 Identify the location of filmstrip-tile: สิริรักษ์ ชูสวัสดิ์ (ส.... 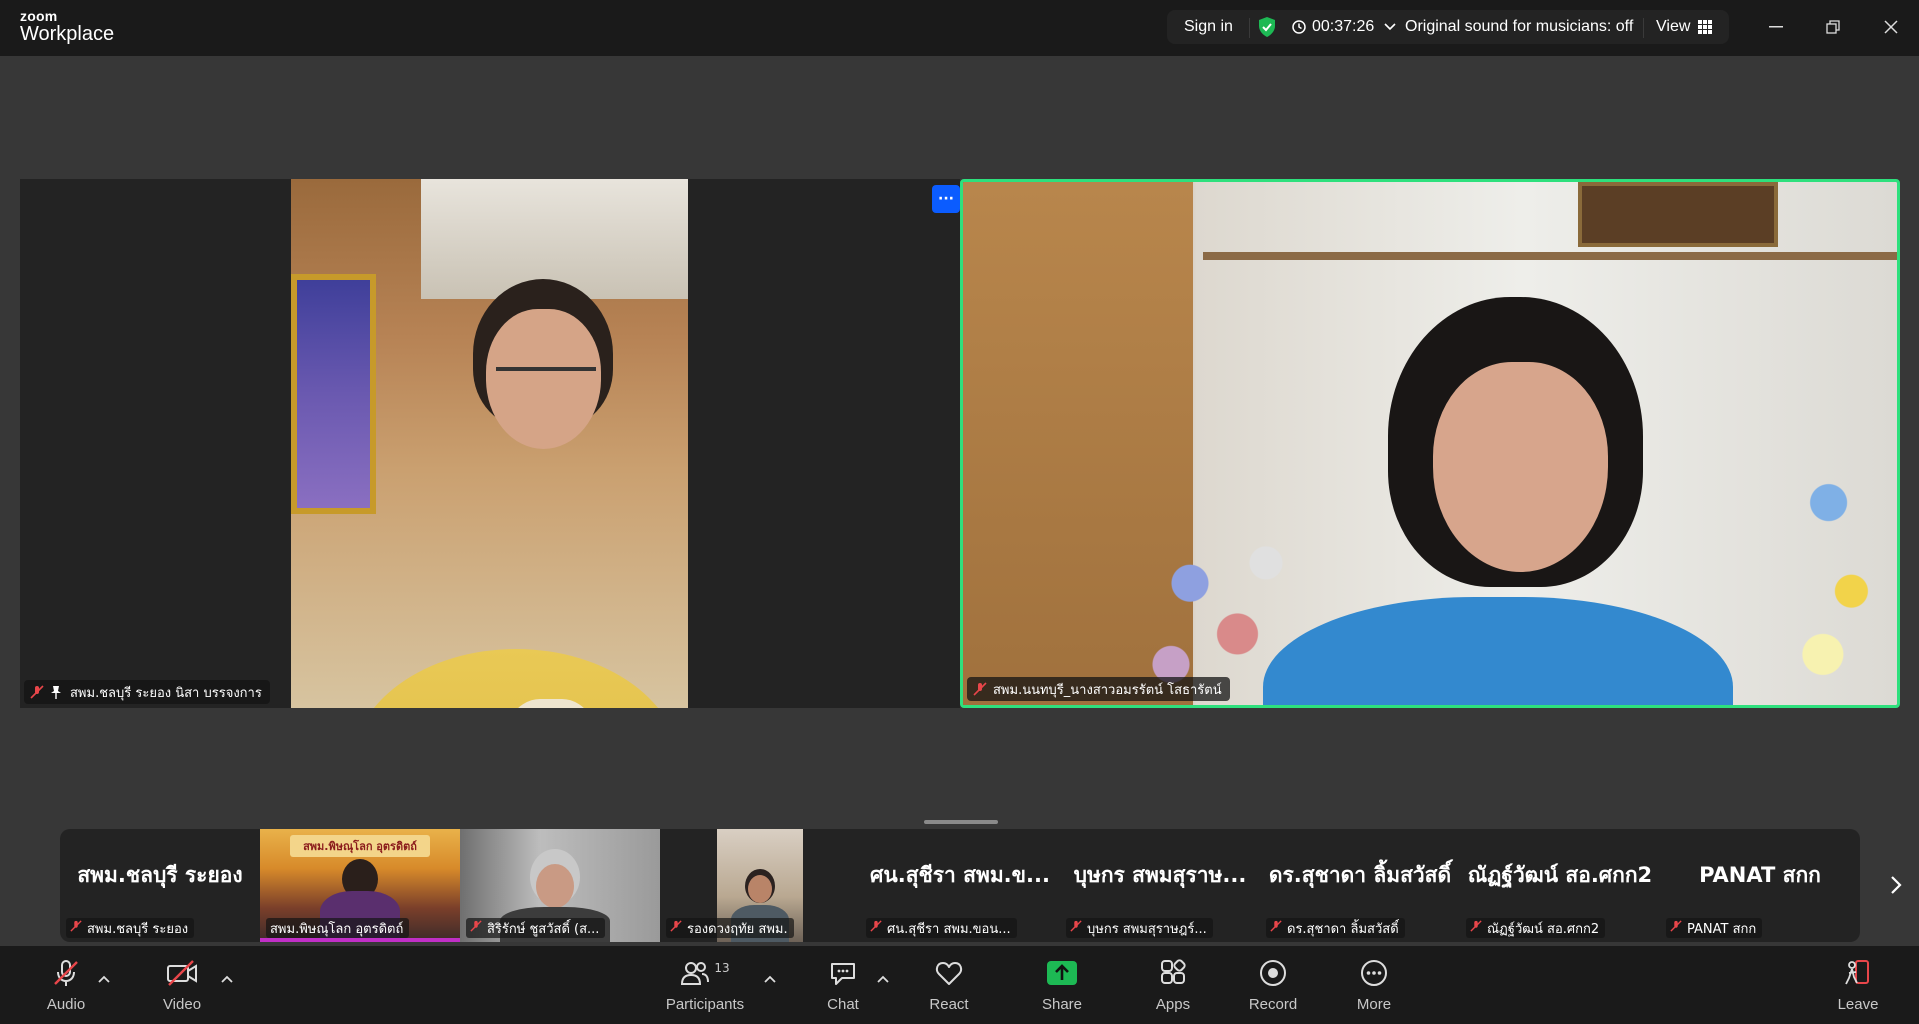
(560, 885).